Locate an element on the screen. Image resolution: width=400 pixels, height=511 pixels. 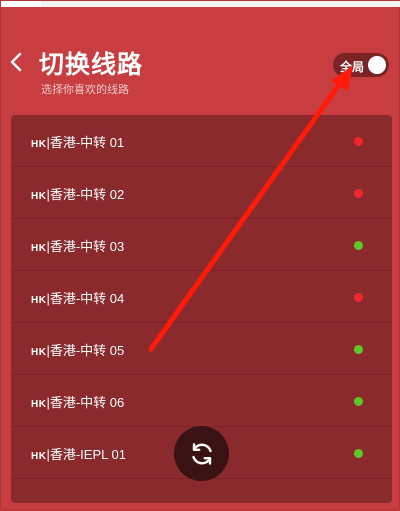
route-label: HK|香港-中转 06 is located at coordinates (77, 401).